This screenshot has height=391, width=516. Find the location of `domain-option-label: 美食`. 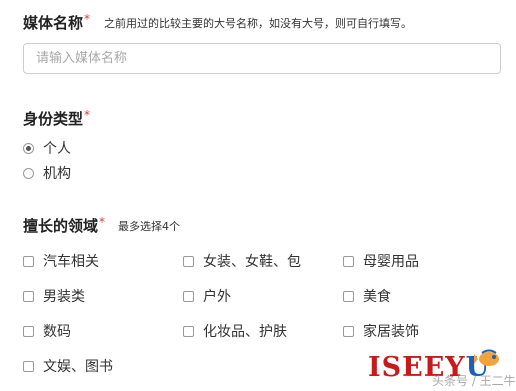

domain-option-label: 美食 is located at coordinates (377, 297).